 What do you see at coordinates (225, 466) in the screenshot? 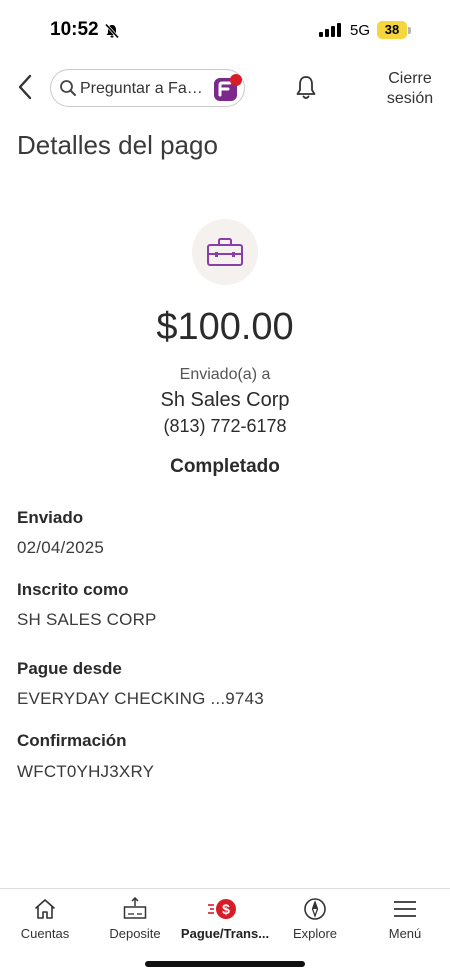
I see `payment-status: Completado` at bounding box center [225, 466].